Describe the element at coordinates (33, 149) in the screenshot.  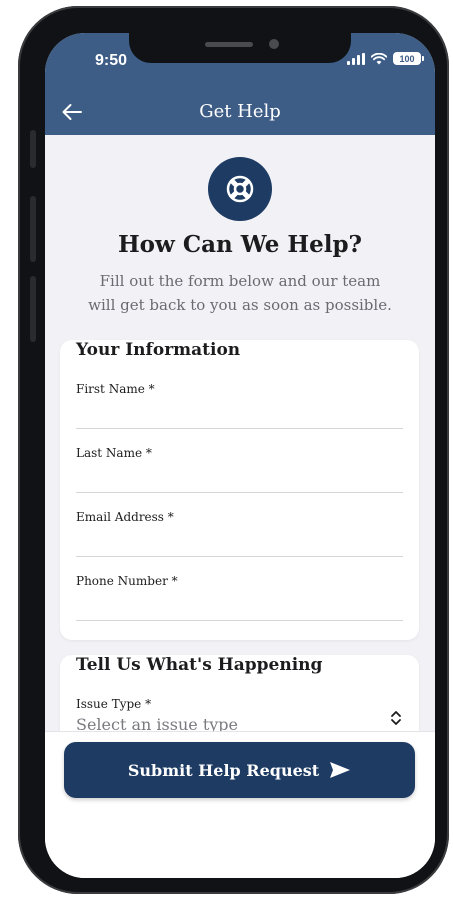
I see `mute-switch` at that location.